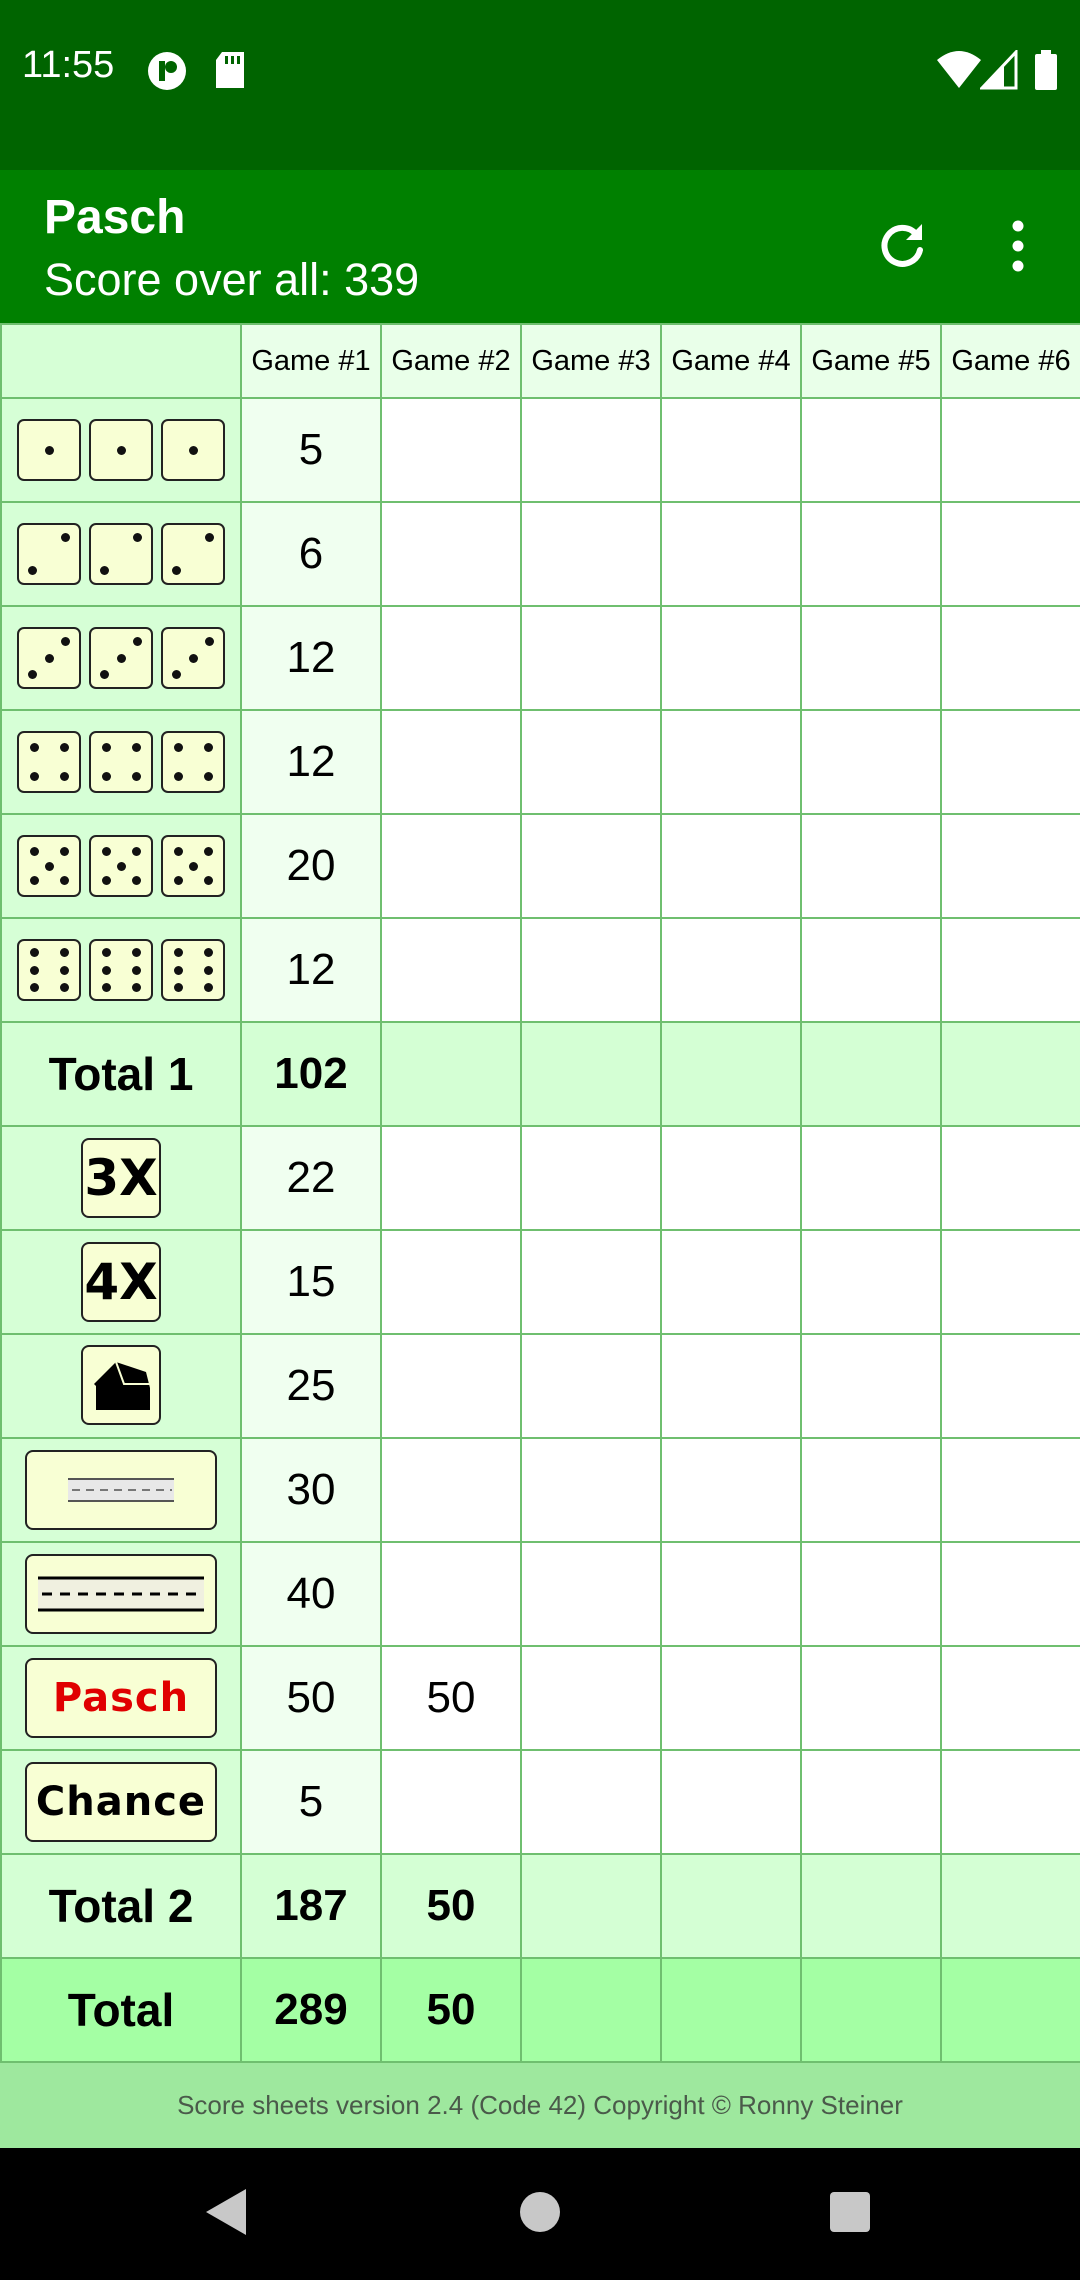 Image resolution: width=1080 pixels, height=2280 pixels. Describe the element at coordinates (540, 2214) in the screenshot. I see `nav-home-button` at that location.